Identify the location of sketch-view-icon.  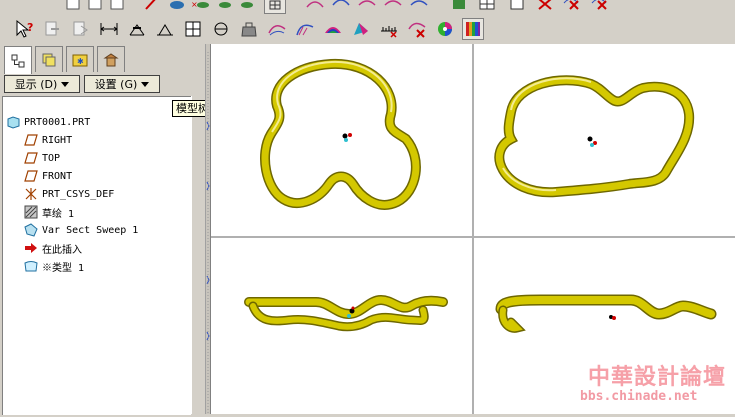
(153, 7).